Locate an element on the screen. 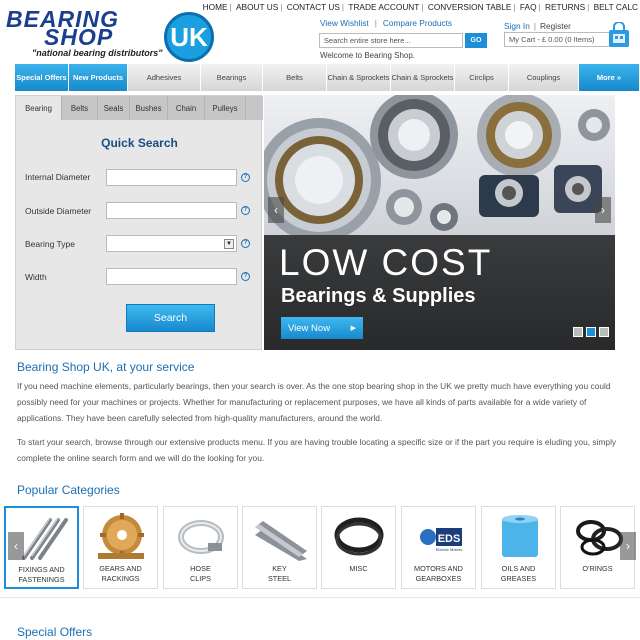 Image resolution: width=640 pixels, height=640 pixels. nav-chain-sprockets-2: Chain & Sprockets is located at coordinates (423, 77).